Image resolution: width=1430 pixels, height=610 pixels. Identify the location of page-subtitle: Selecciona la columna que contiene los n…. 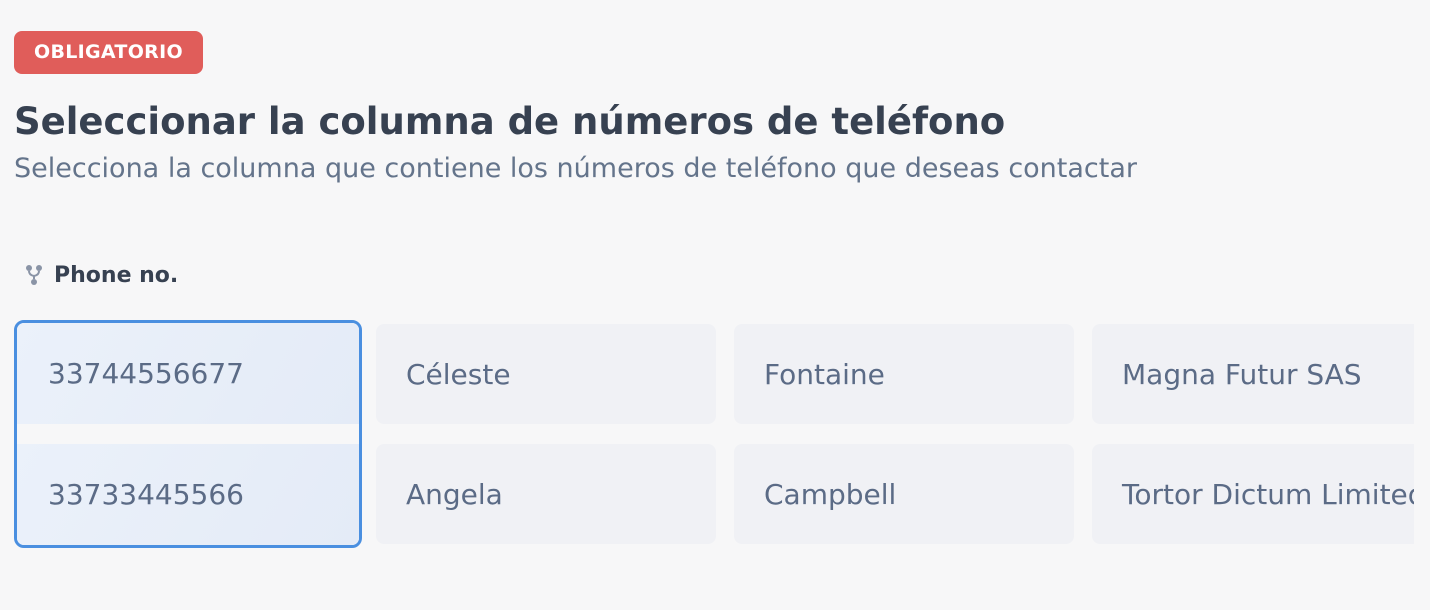
(576, 168).